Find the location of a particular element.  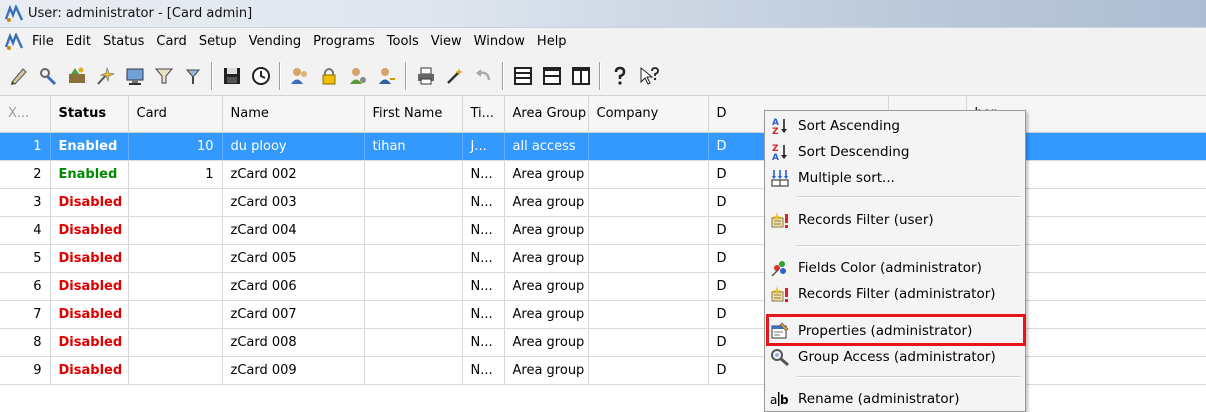

row-name: zCard 008 is located at coordinates (293, 342).